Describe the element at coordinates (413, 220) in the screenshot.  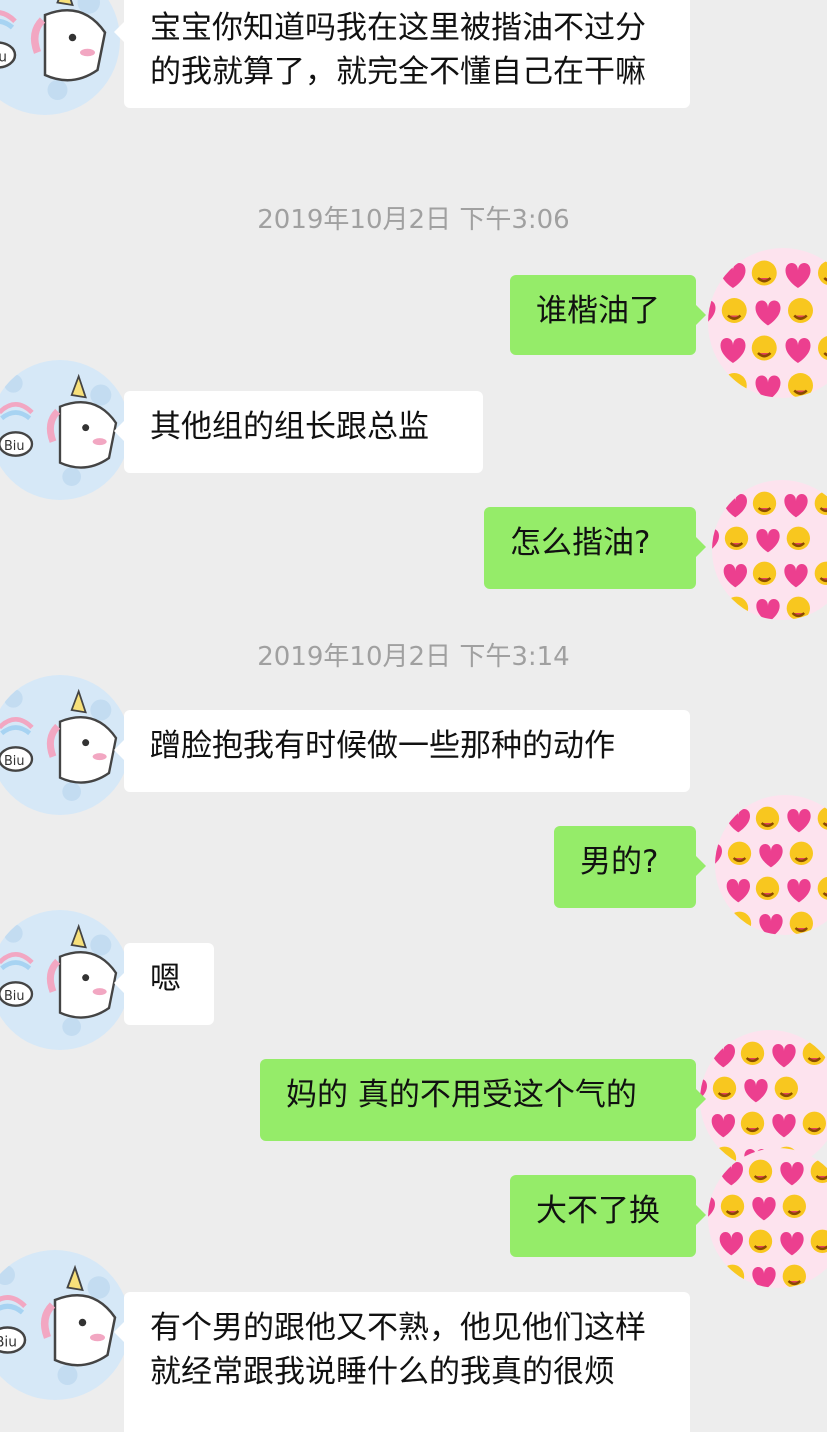
I see `timestamp: 2019年10月2日 下午3:06` at that location.